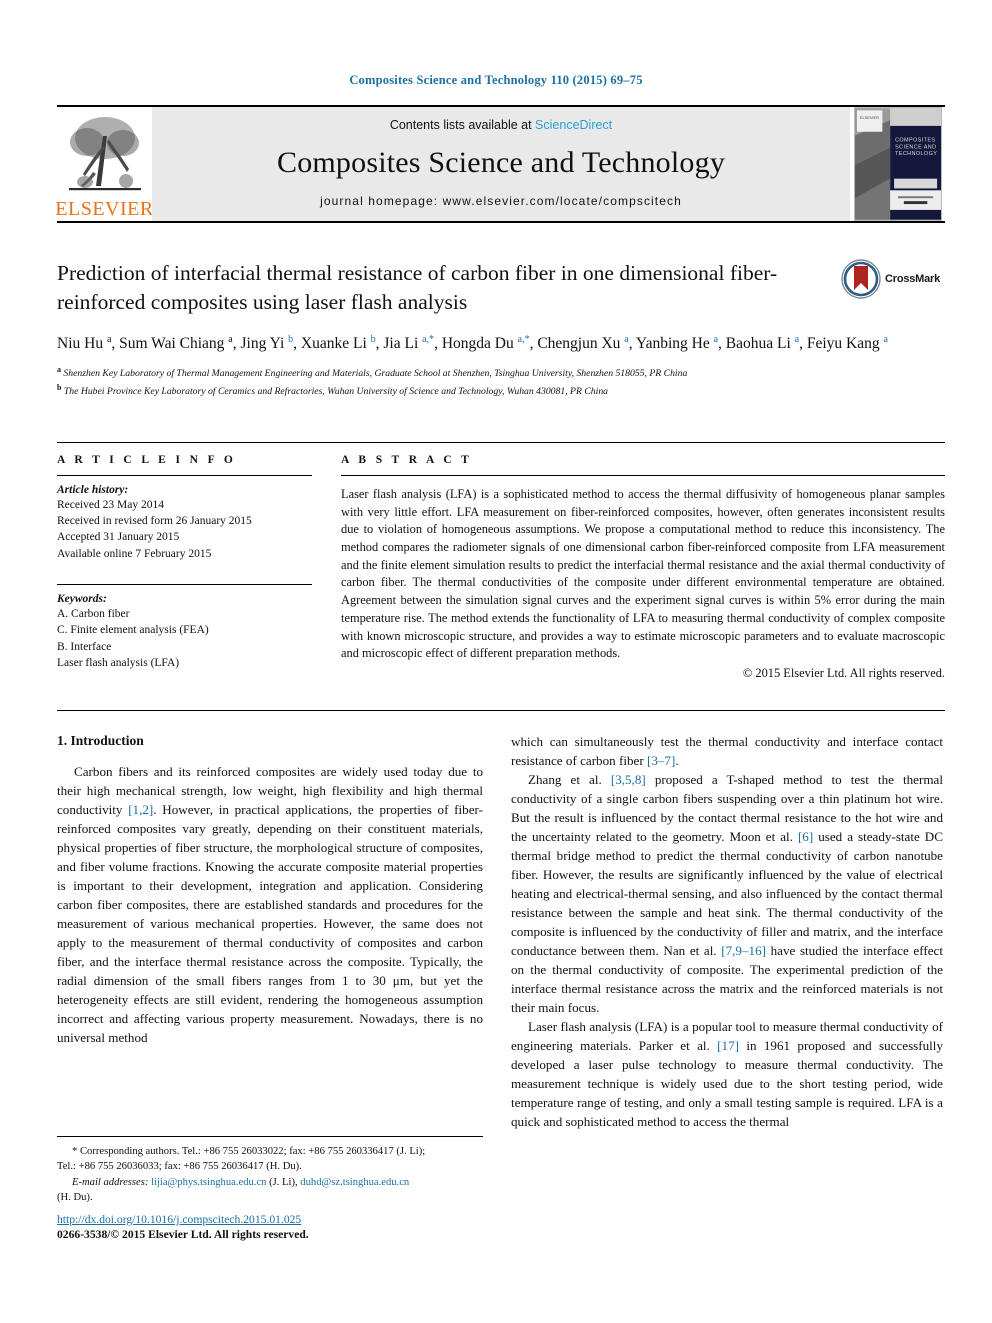  Describe the element at coordinates (140, 809) in the screenshot. I see `citation-ref: [1,2]` at that location.